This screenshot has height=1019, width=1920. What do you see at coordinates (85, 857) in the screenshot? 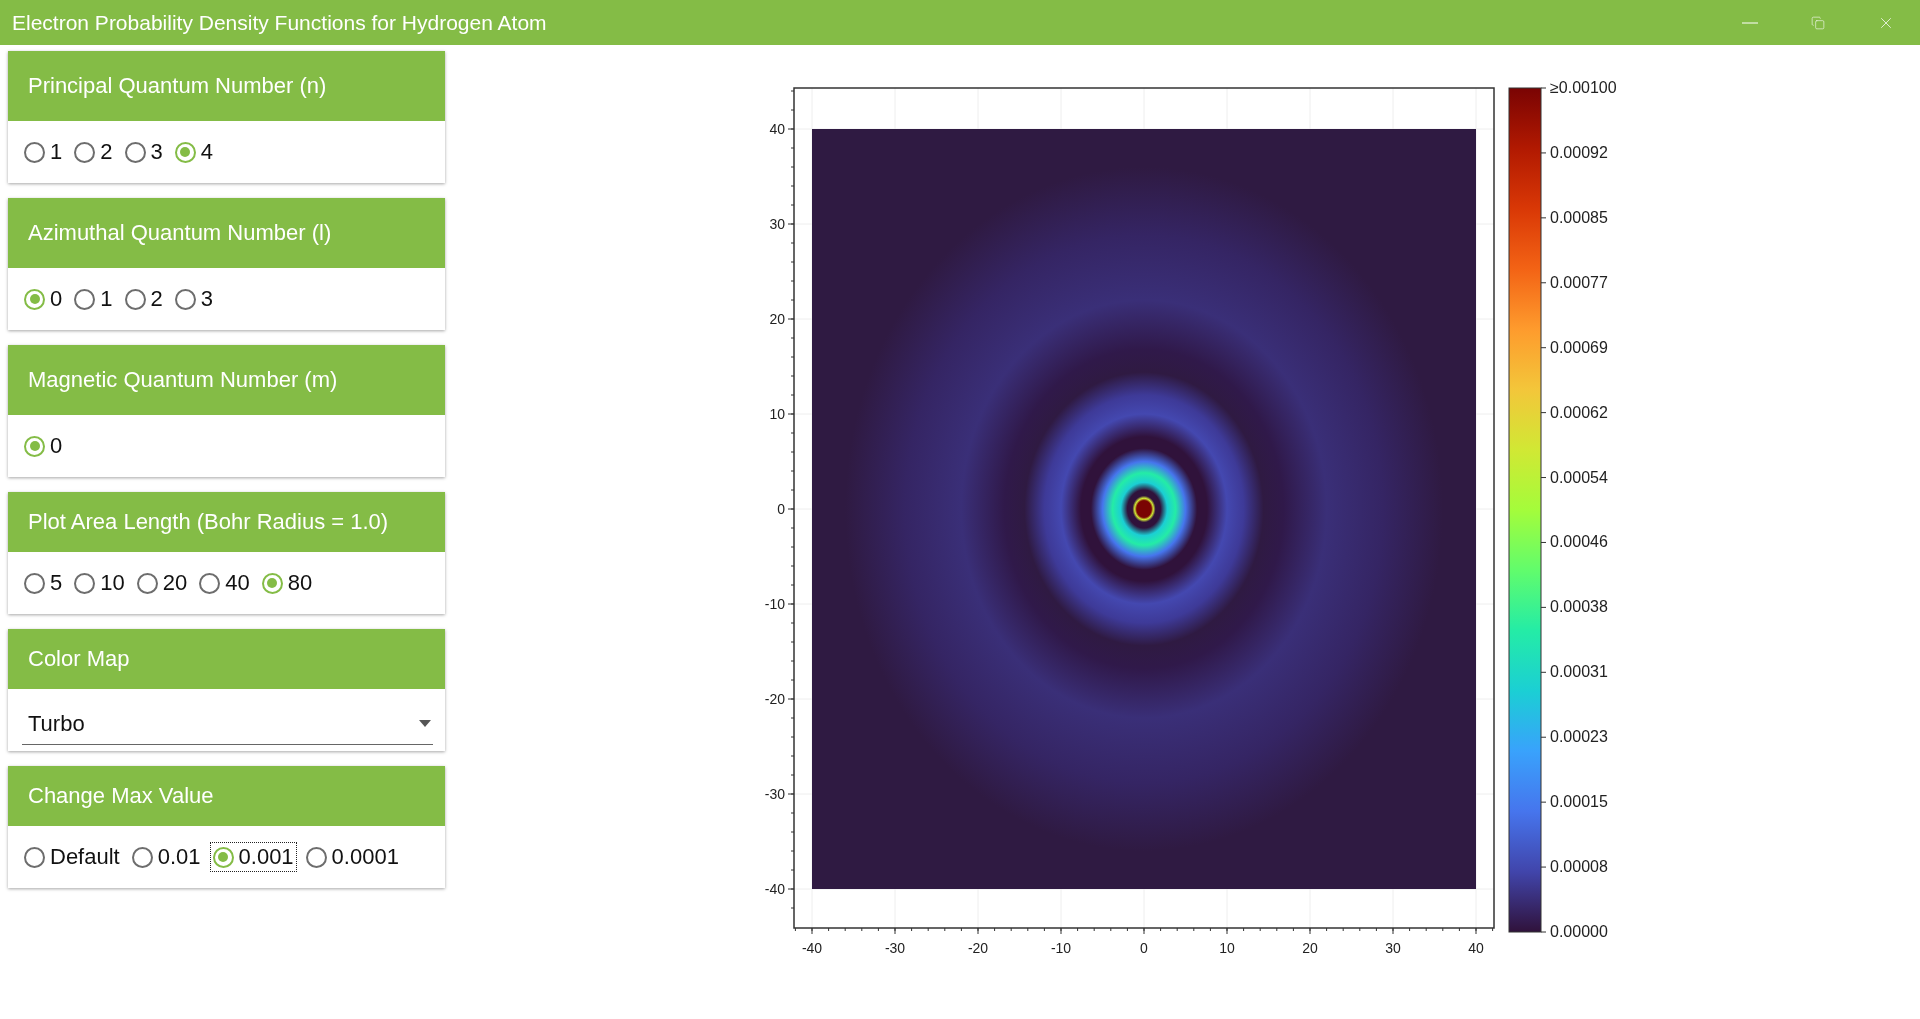
I see `radio-label: Default` at bounding box center [85, 857].